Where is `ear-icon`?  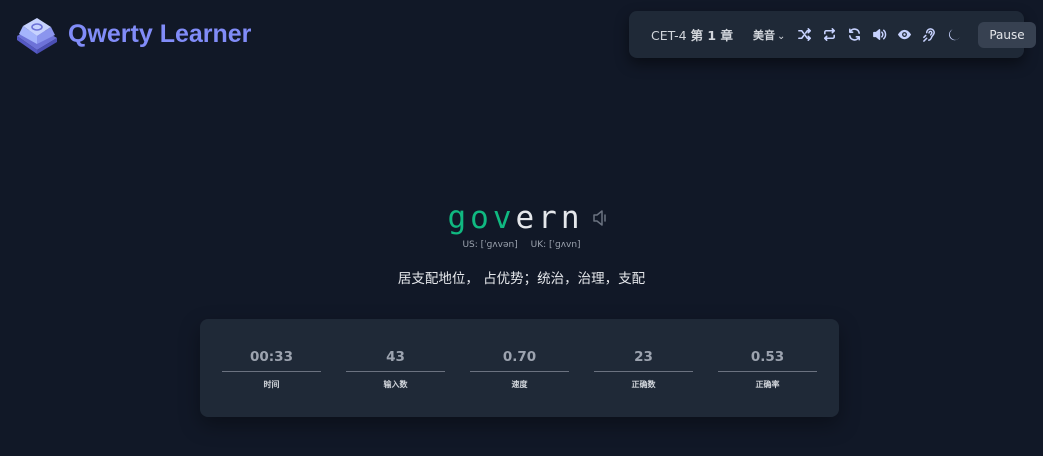 ear-icon is located at coordinates (929, 34).